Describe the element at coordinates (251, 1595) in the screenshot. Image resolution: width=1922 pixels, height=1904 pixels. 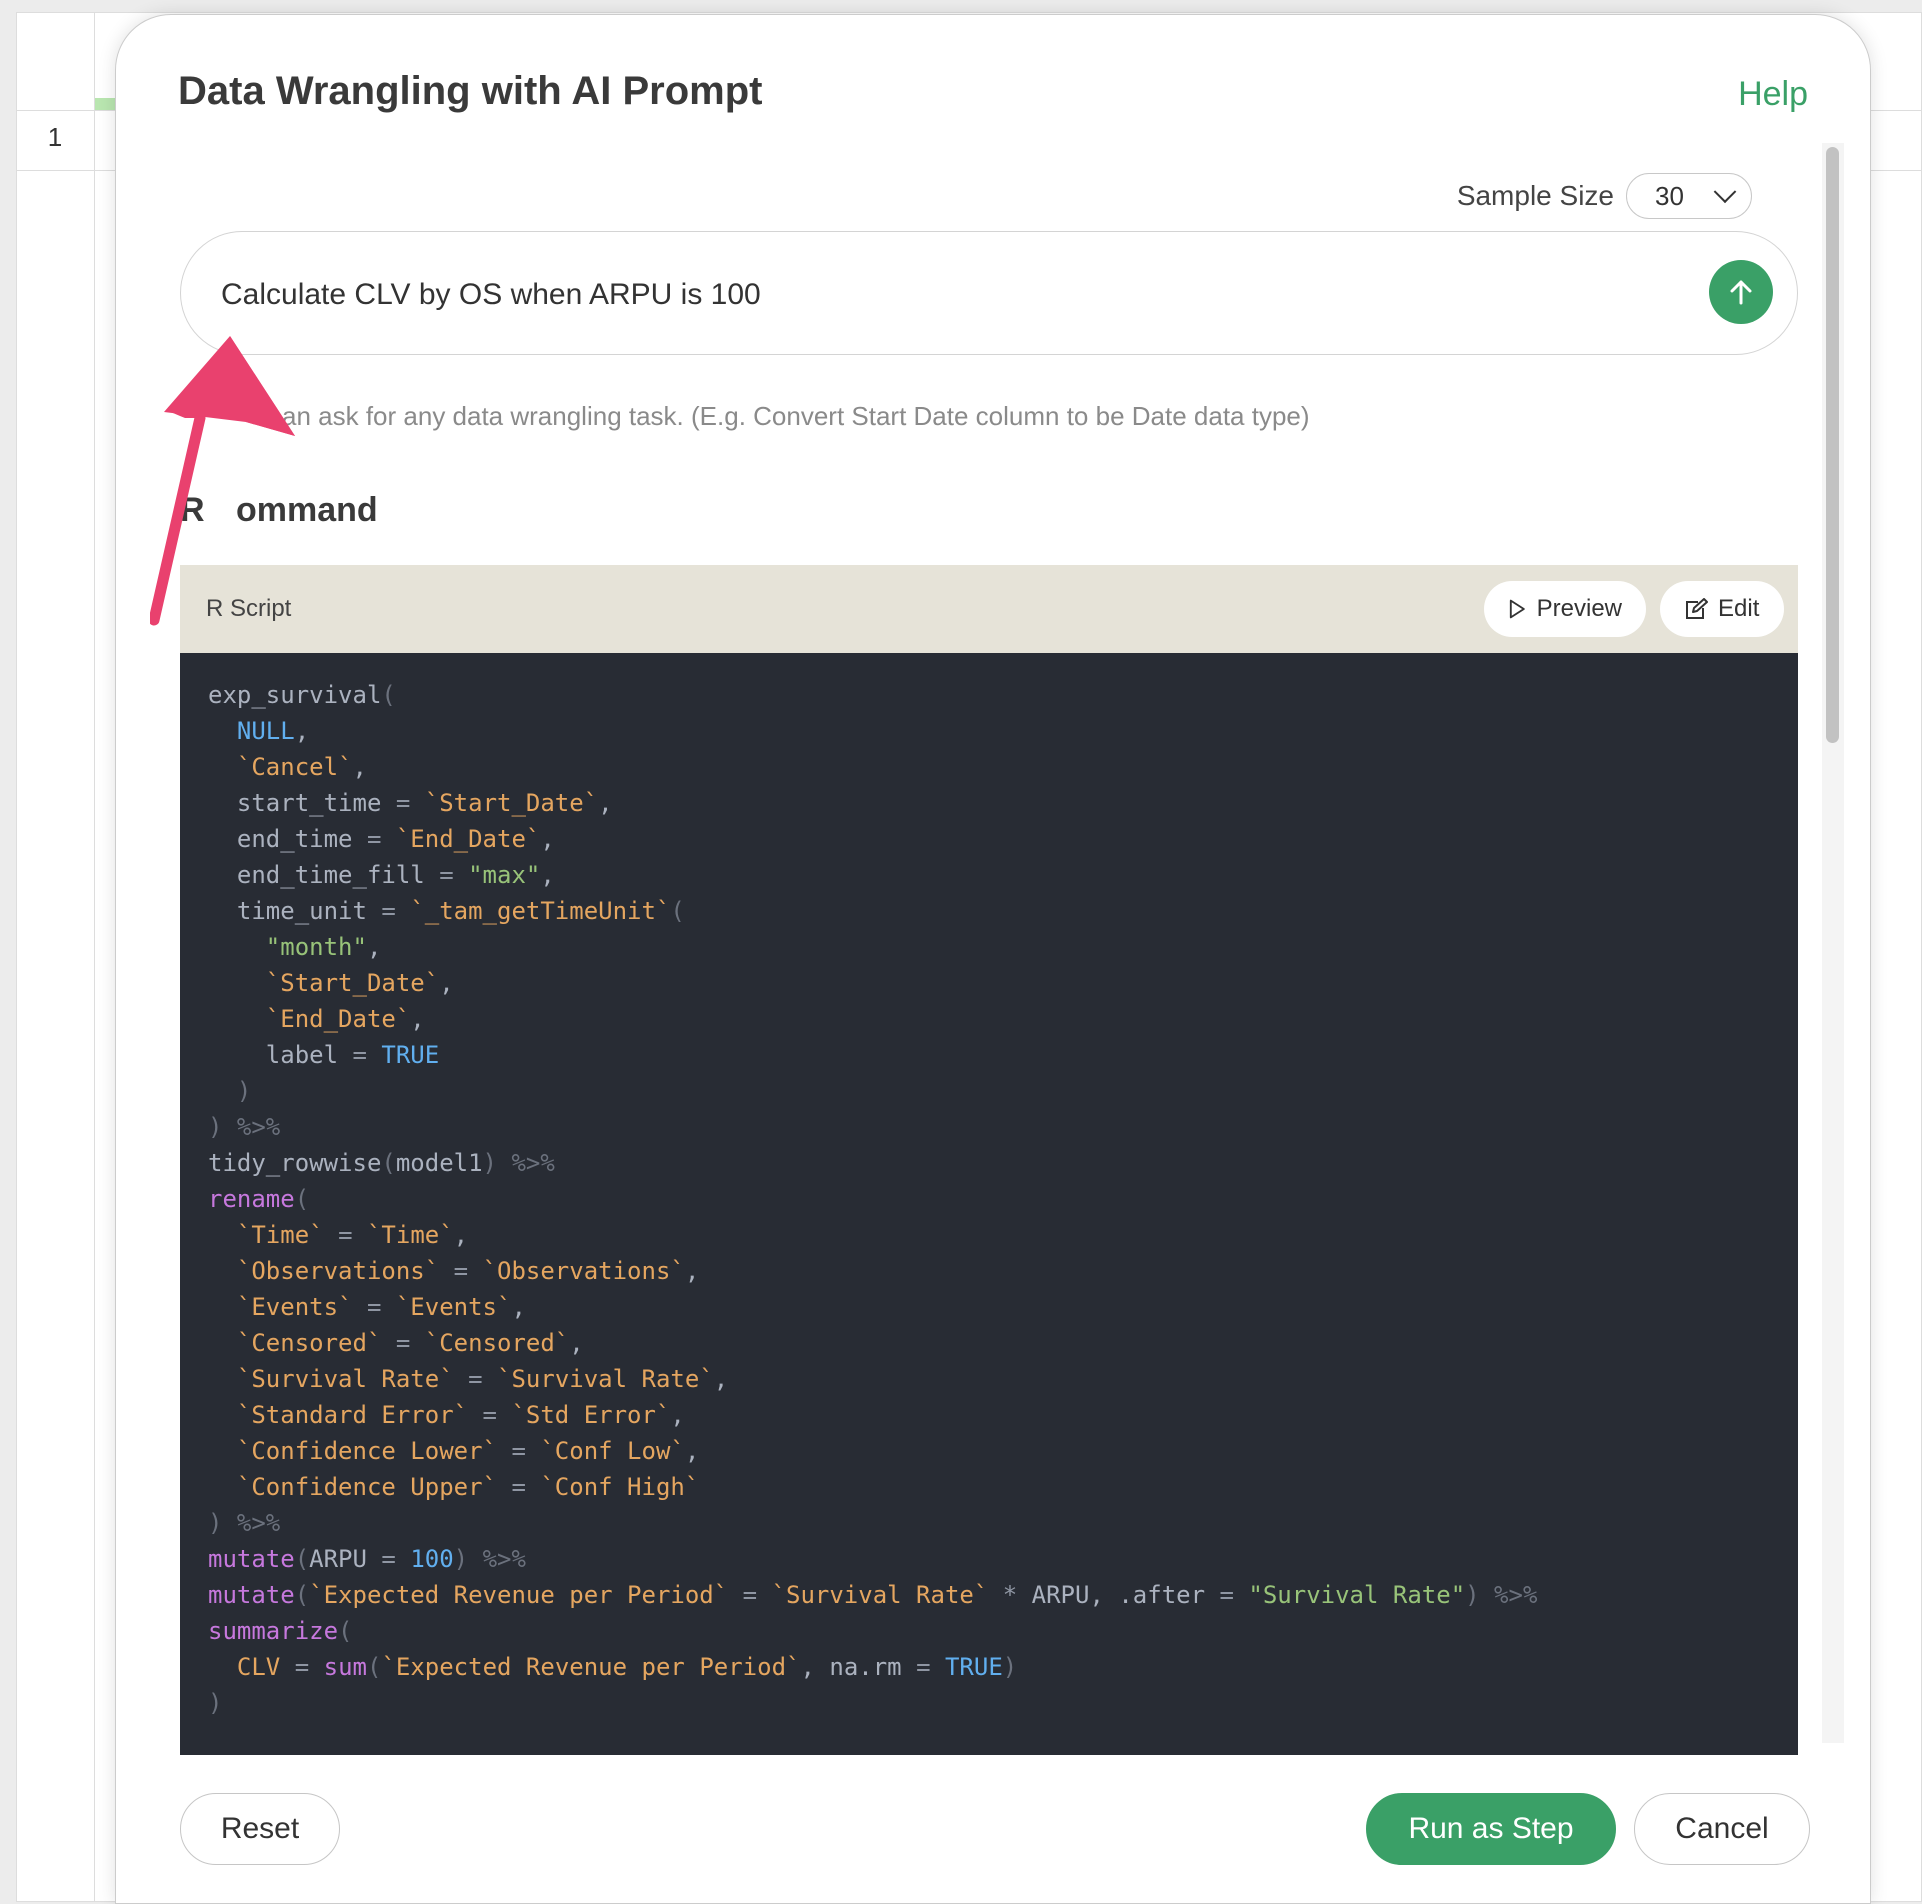
I see `code-token: mutate` at that location.